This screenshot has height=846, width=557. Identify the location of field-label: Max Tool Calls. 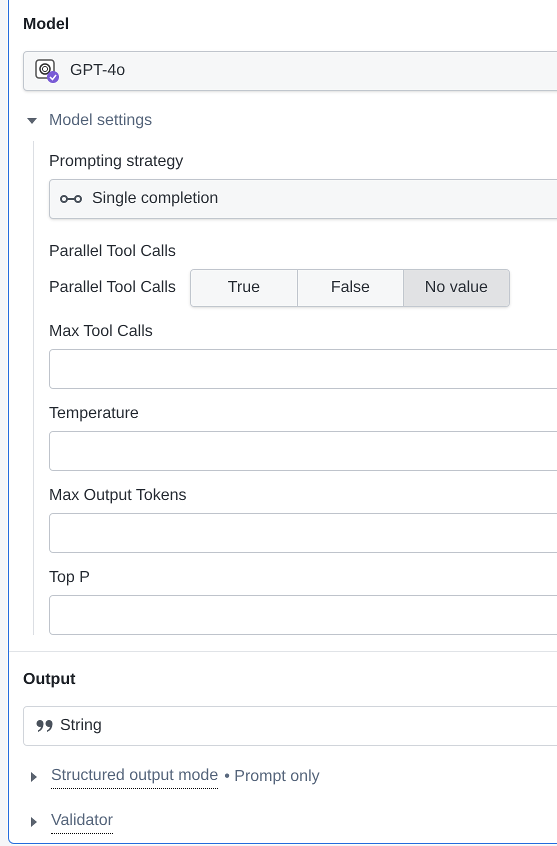
(101, 332).